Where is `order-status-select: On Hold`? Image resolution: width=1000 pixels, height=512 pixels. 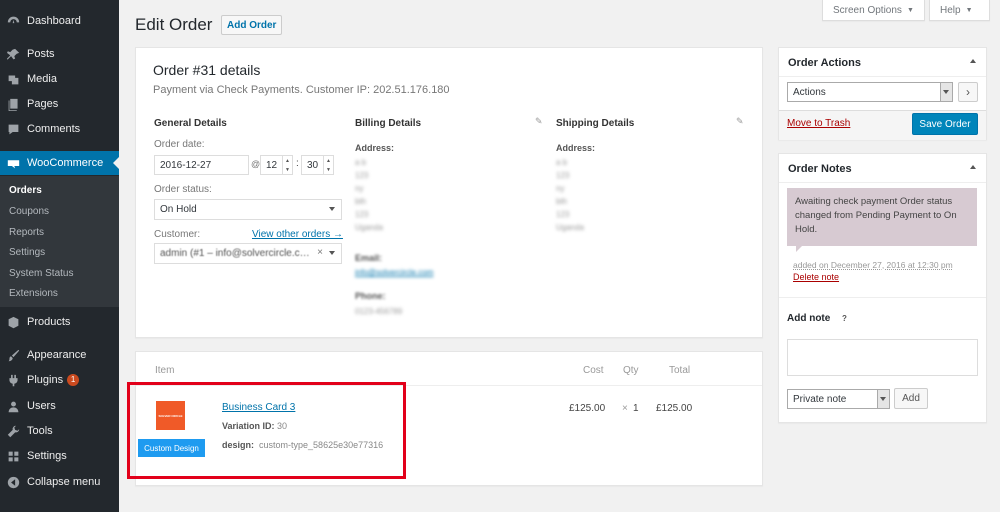
order-status-select: On Hold is located at coordinates (248, 209).